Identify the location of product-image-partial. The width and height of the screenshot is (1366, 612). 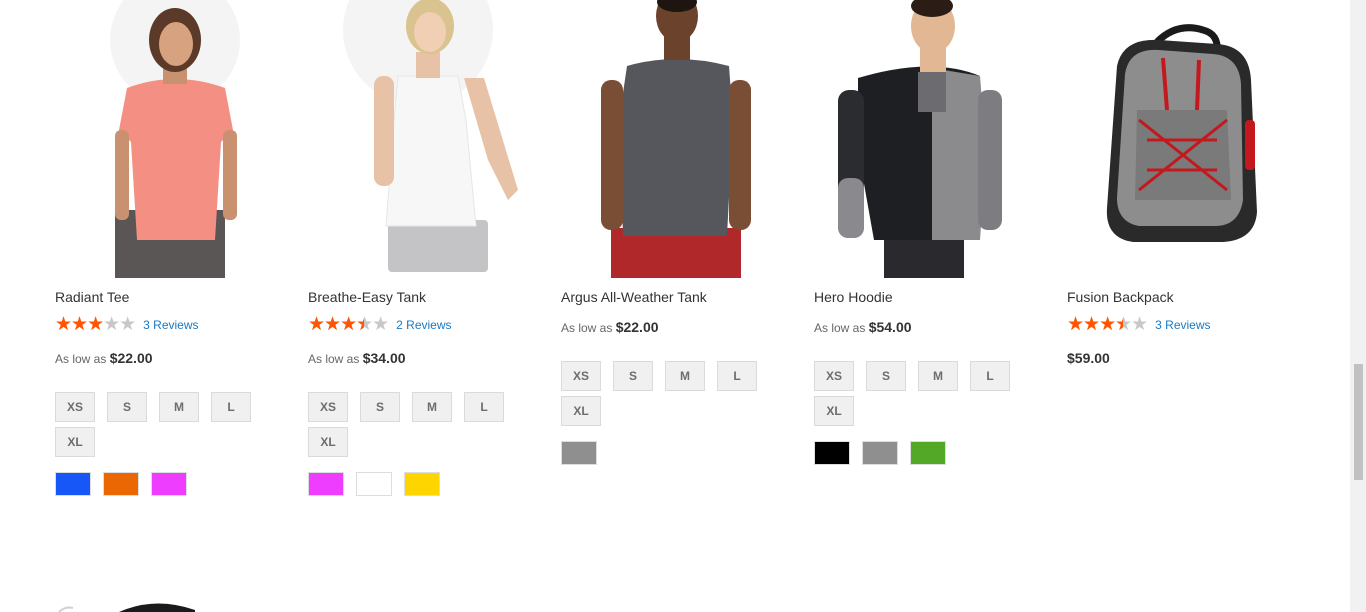
(135, 602).